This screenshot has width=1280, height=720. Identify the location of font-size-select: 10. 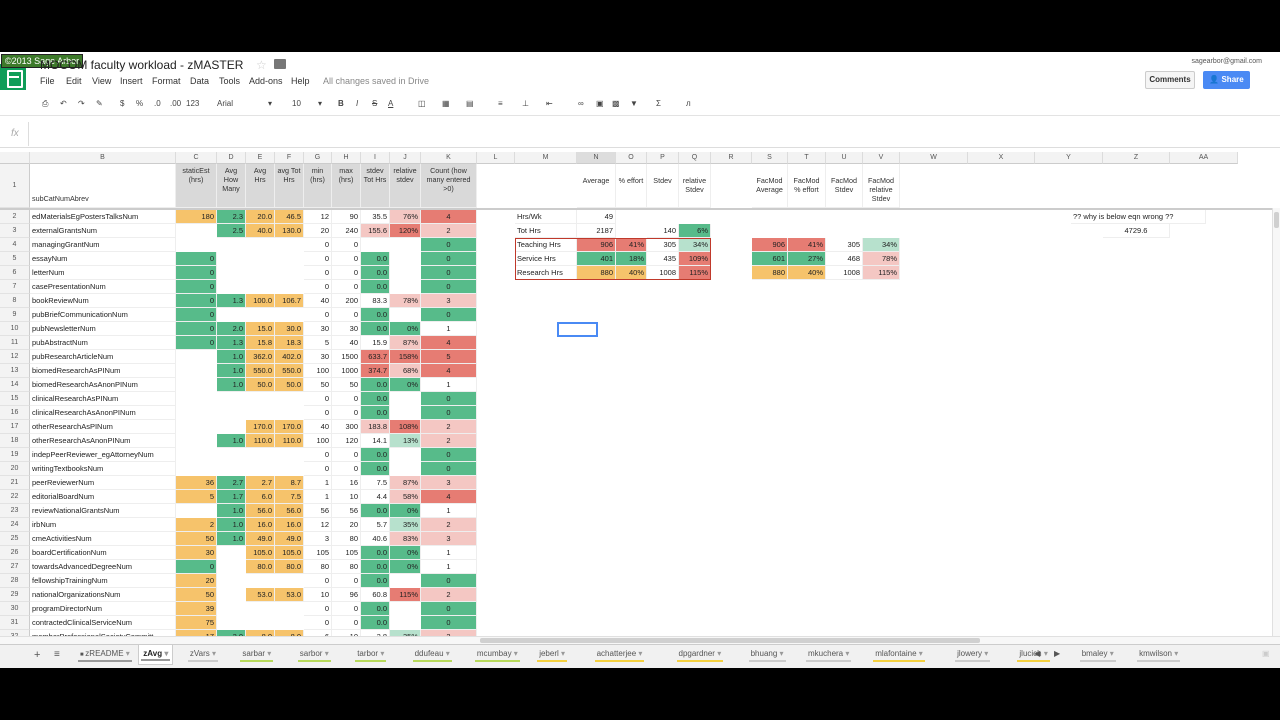
(296, 104).